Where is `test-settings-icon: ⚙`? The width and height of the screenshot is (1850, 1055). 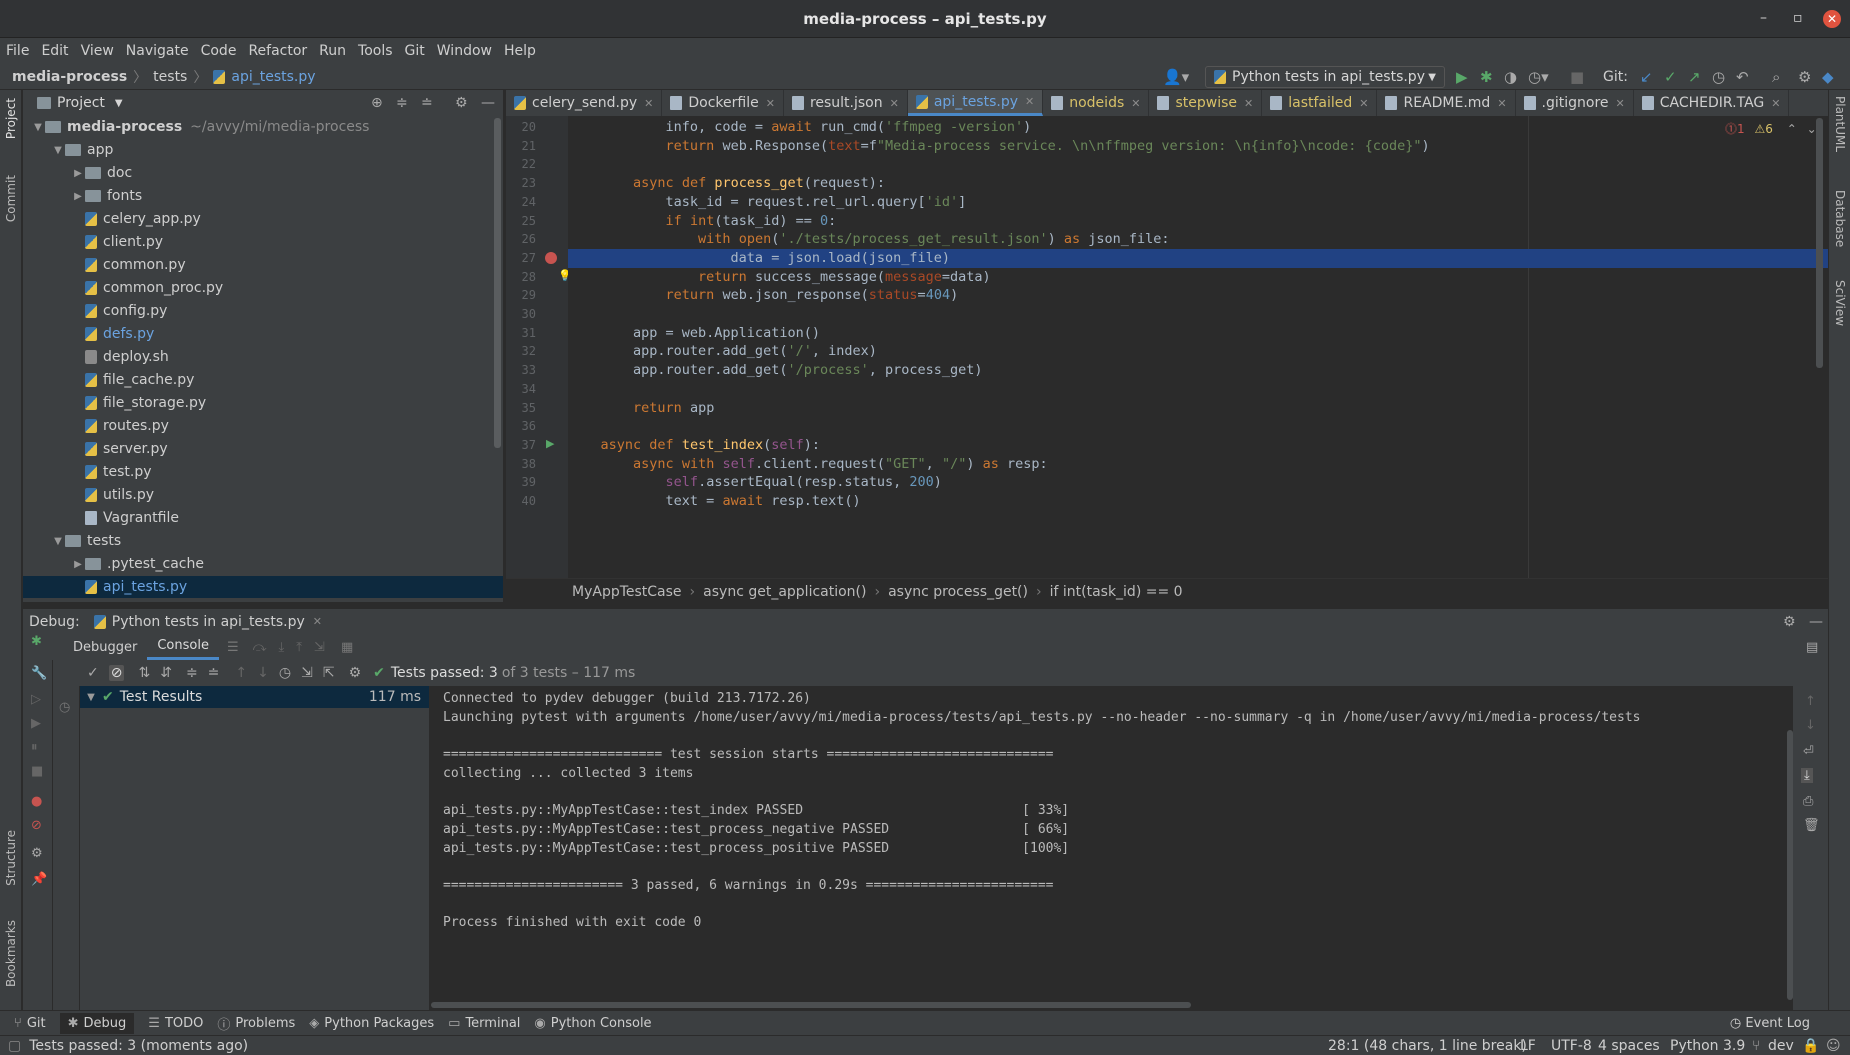
test-settings-icon: ⚙ is located at coordinates (355, 673).